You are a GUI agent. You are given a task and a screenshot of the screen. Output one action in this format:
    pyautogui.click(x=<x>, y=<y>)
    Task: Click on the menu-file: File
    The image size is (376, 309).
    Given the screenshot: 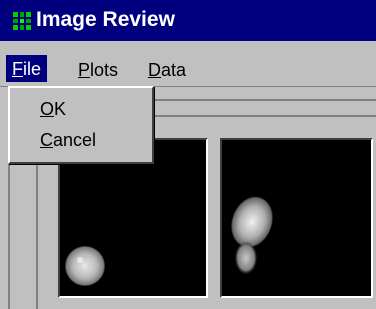 What is the action you would take?
    pyautogui.click(x=27, y=68)
    